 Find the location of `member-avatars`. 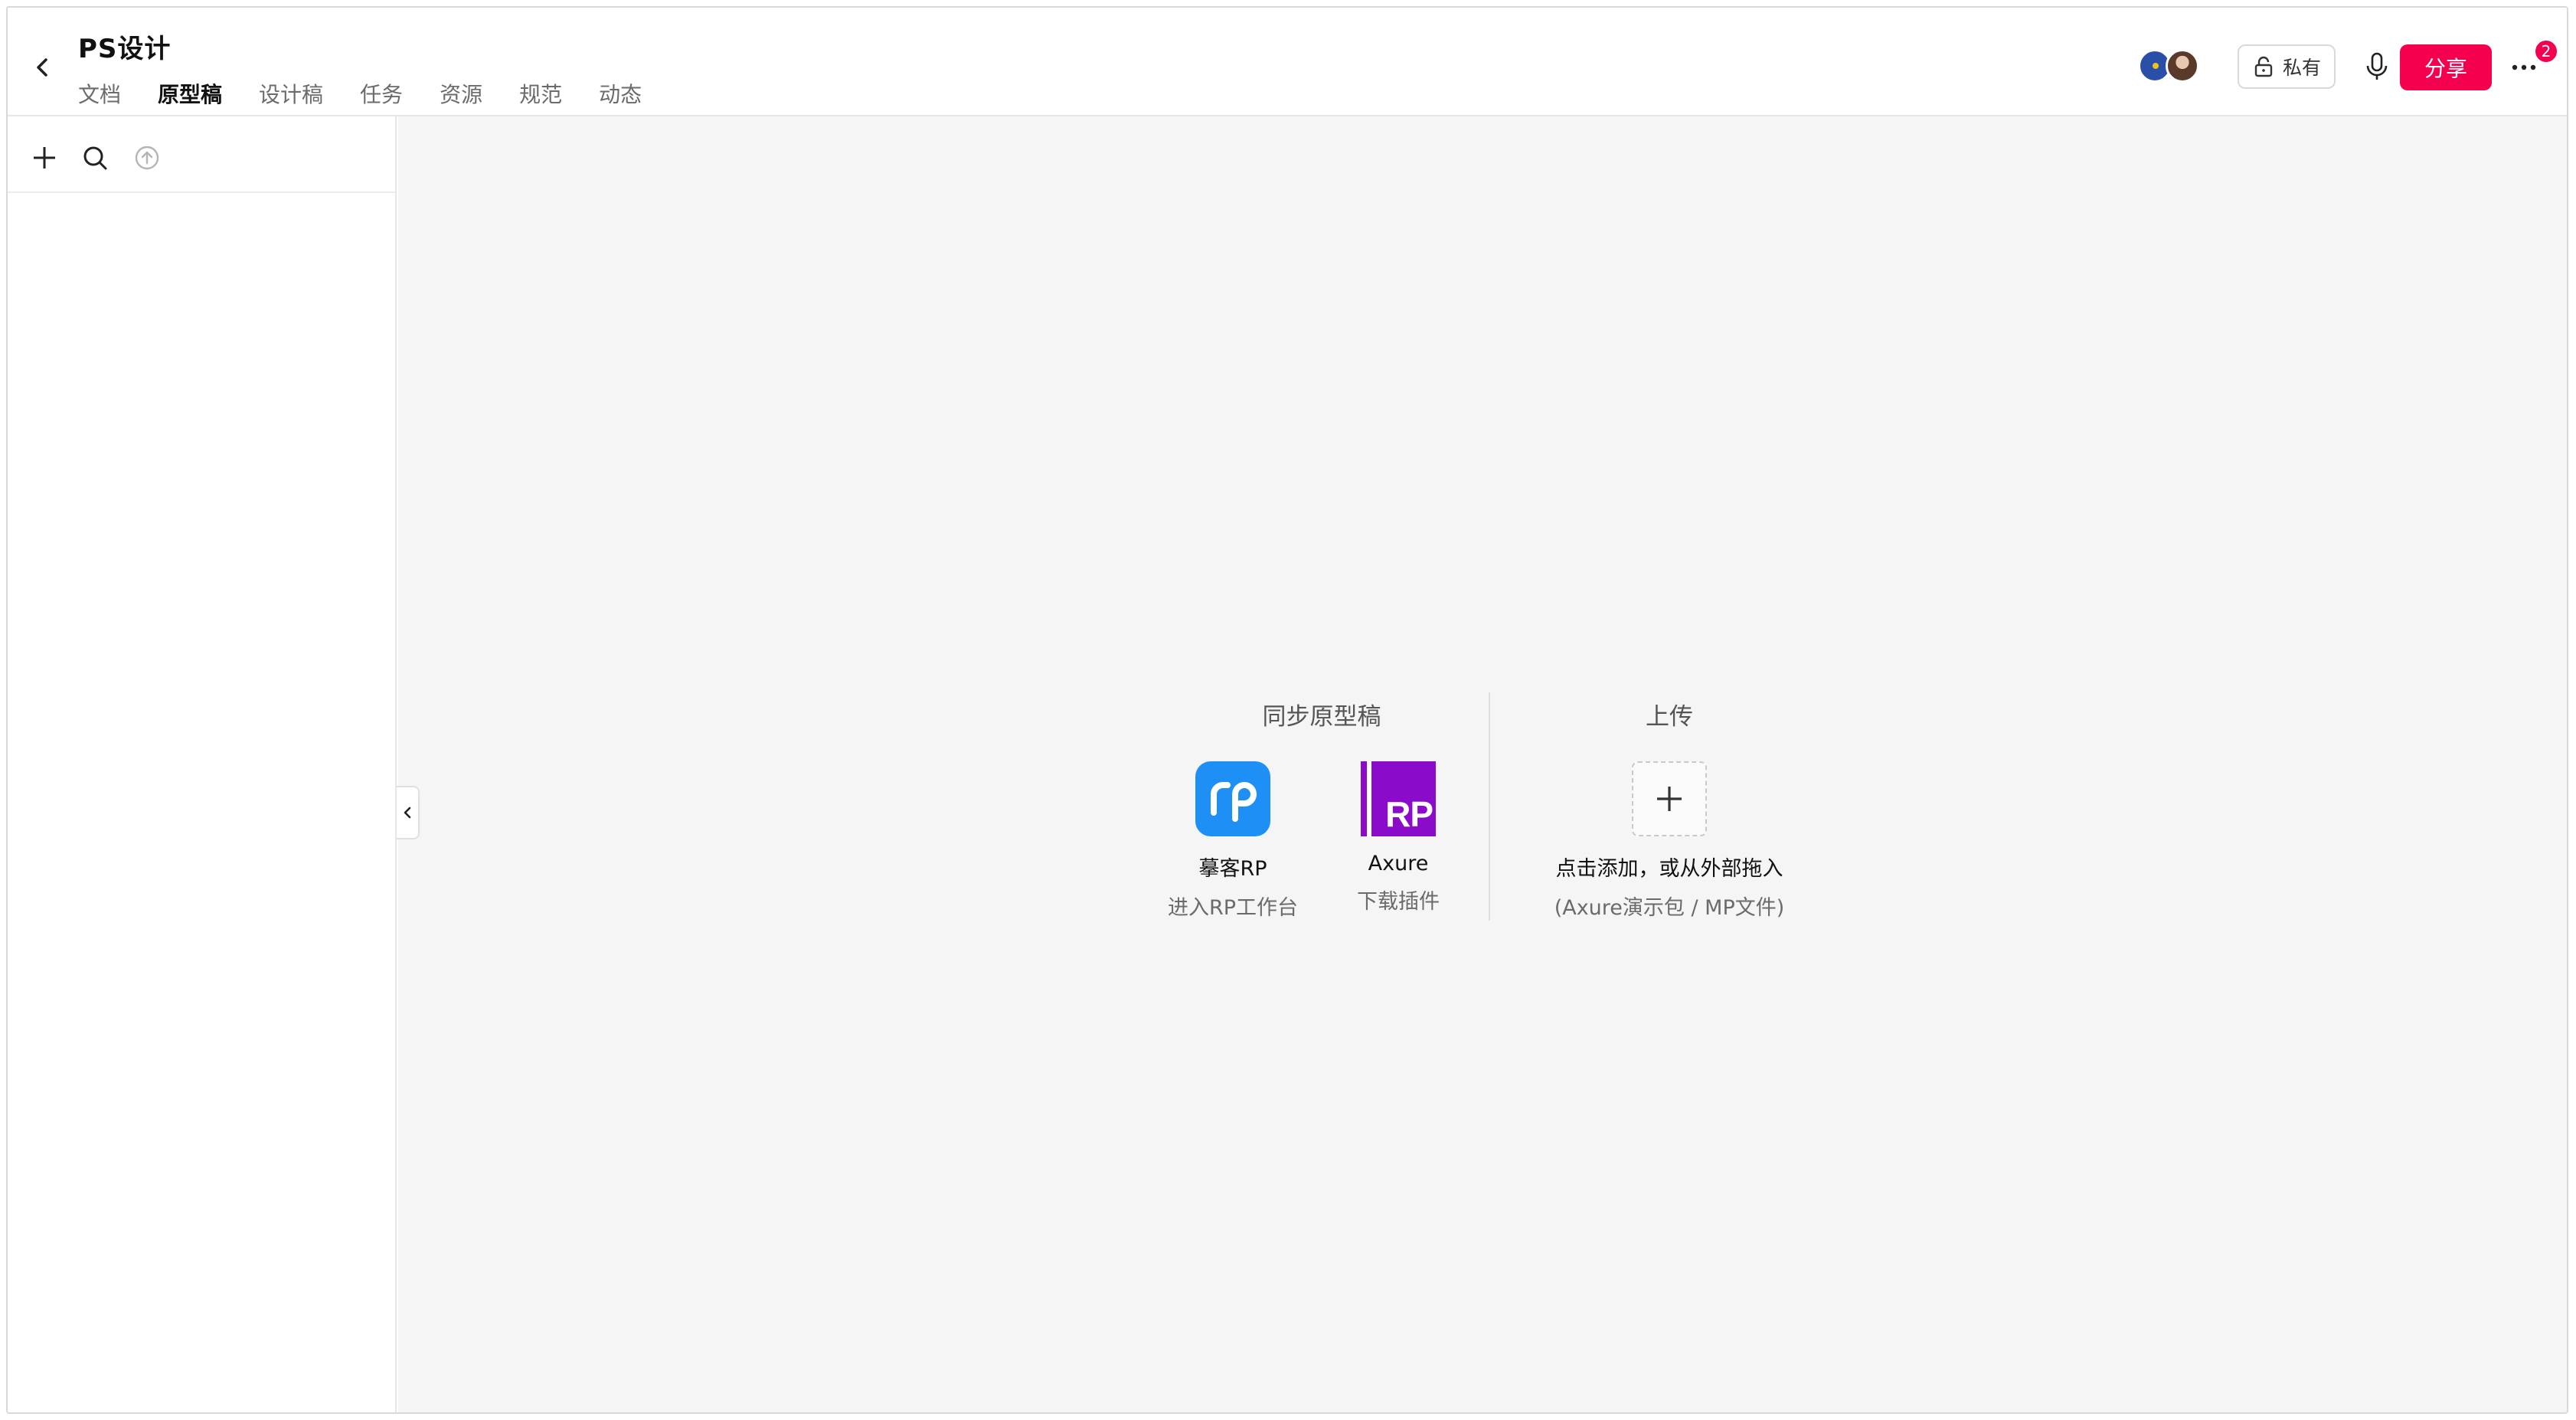

member-avatars is located at coordinates (2172, 66).